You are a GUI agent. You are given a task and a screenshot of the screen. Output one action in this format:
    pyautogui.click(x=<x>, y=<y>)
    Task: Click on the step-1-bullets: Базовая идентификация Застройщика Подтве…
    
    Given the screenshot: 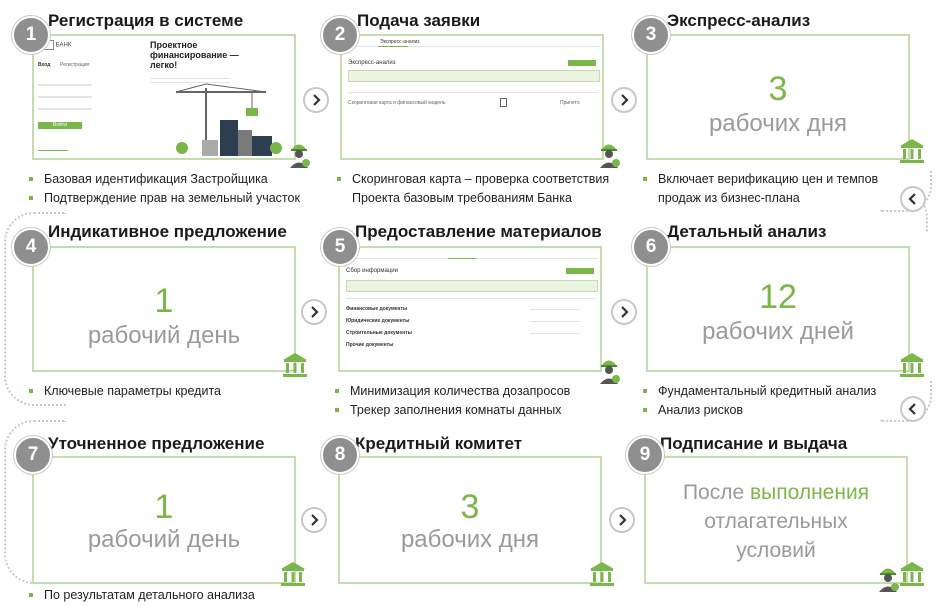 What is the action you would take?
    pyautogui.click(x=164, y=189)
    